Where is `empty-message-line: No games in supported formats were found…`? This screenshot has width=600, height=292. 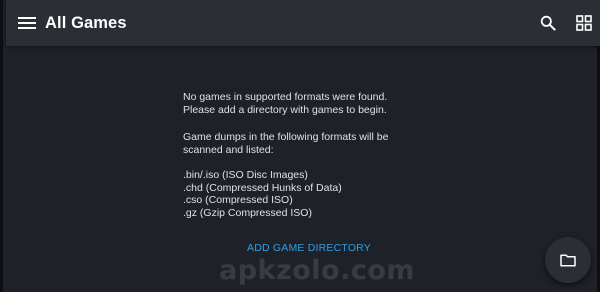 empty-message-line: No games in supported formats were found… is located at coordinates (285, 97).